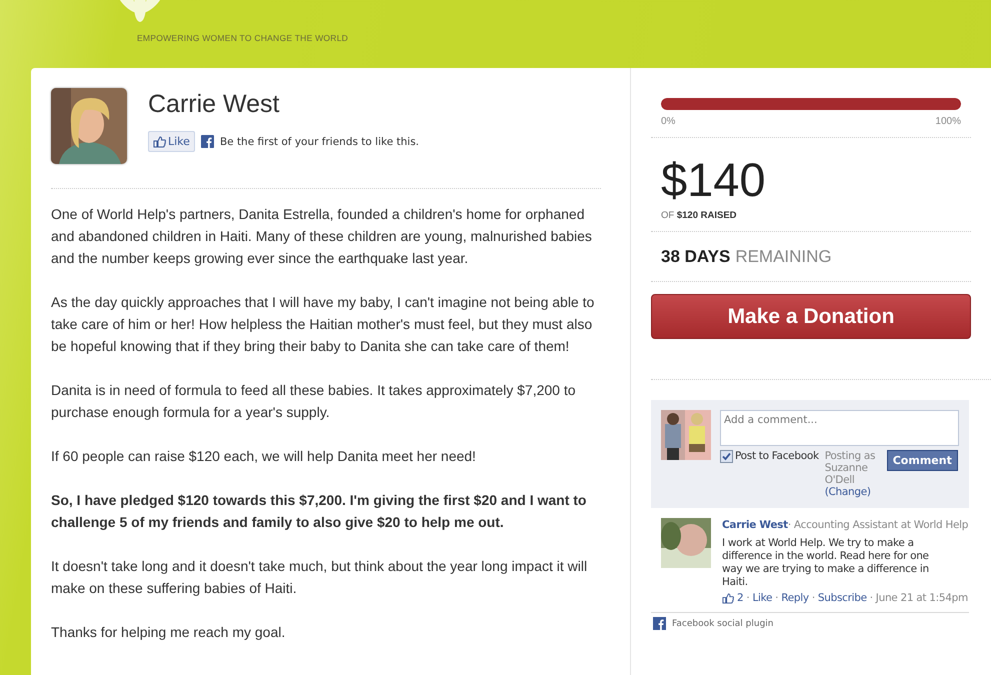 The width and height of the screenshot is (991, 675). Describe the element at coordinates (168, 632) in the screenshot. I see `story-paragraph: Thanks for helping me reach my goal.` at that location.